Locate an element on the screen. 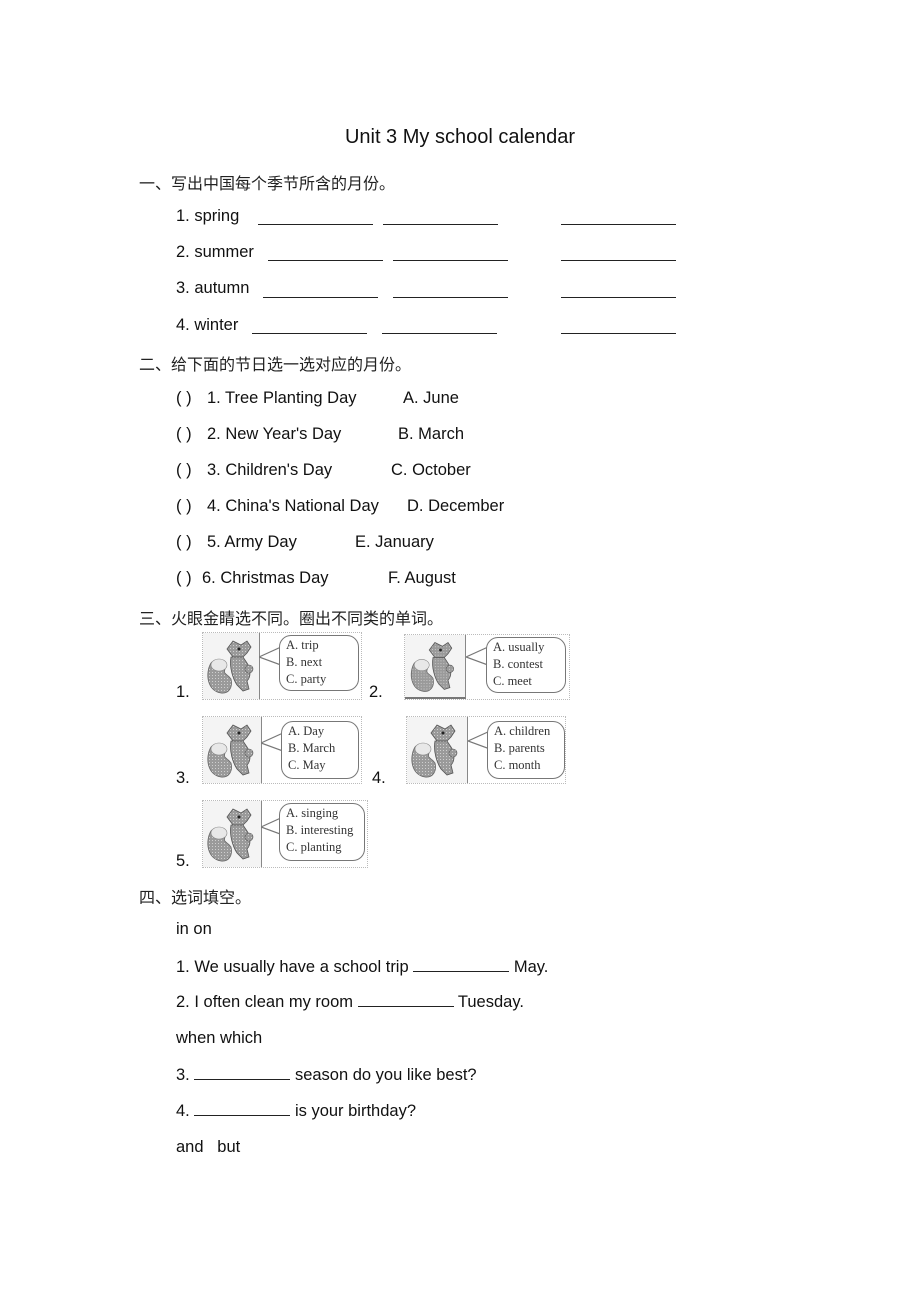 This screenshot has height=1303, width=920. word-option: B. interesting is located at coordinates (322, 830).